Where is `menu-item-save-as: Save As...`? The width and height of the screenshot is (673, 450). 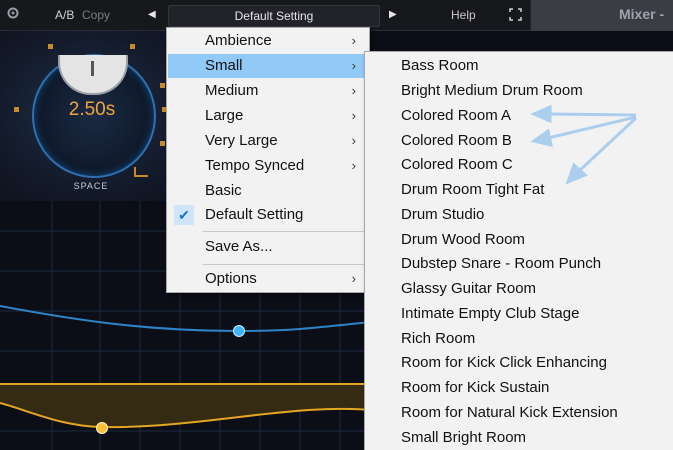 menu-item-save-as: Save As... is located at coordinates (268, 247).